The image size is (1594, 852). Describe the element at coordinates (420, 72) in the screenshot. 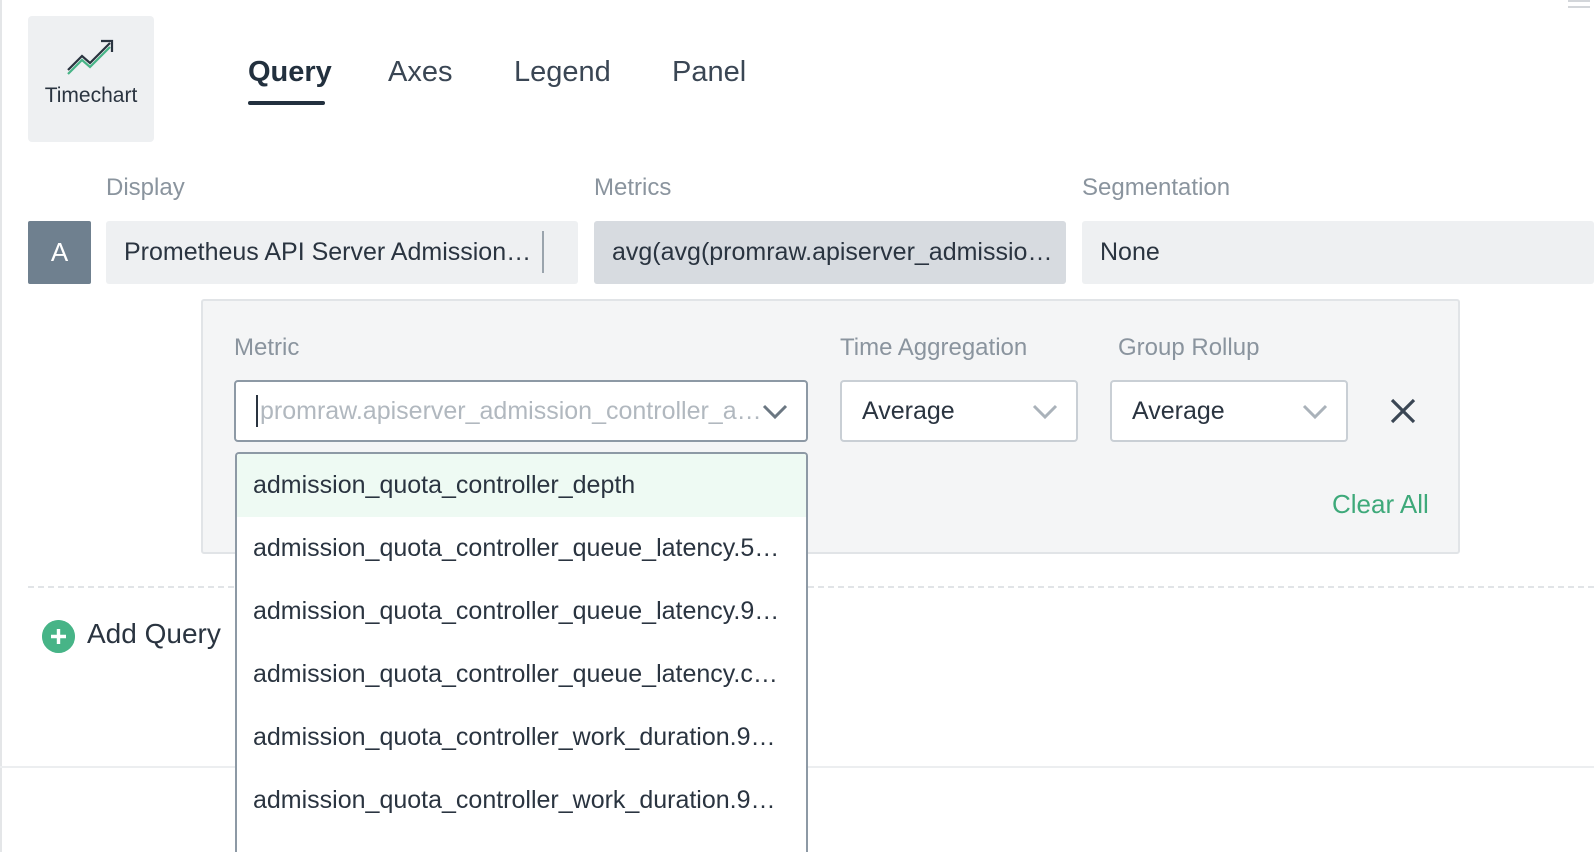

I see `tab-axes: Axes` at that location.